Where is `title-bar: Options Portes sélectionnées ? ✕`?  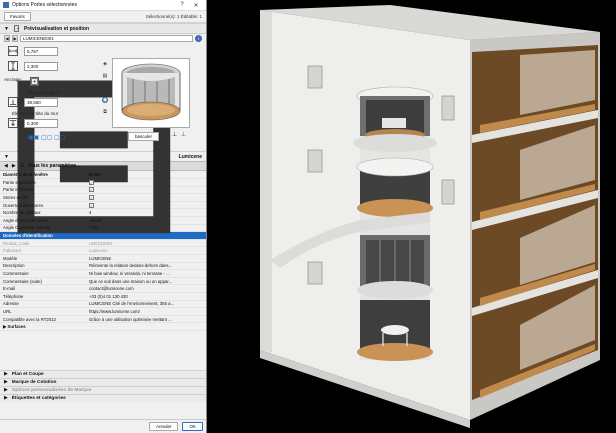
title-bar: Options Portes sélectionnées ? ✕ is located at coordinates (103, 5).